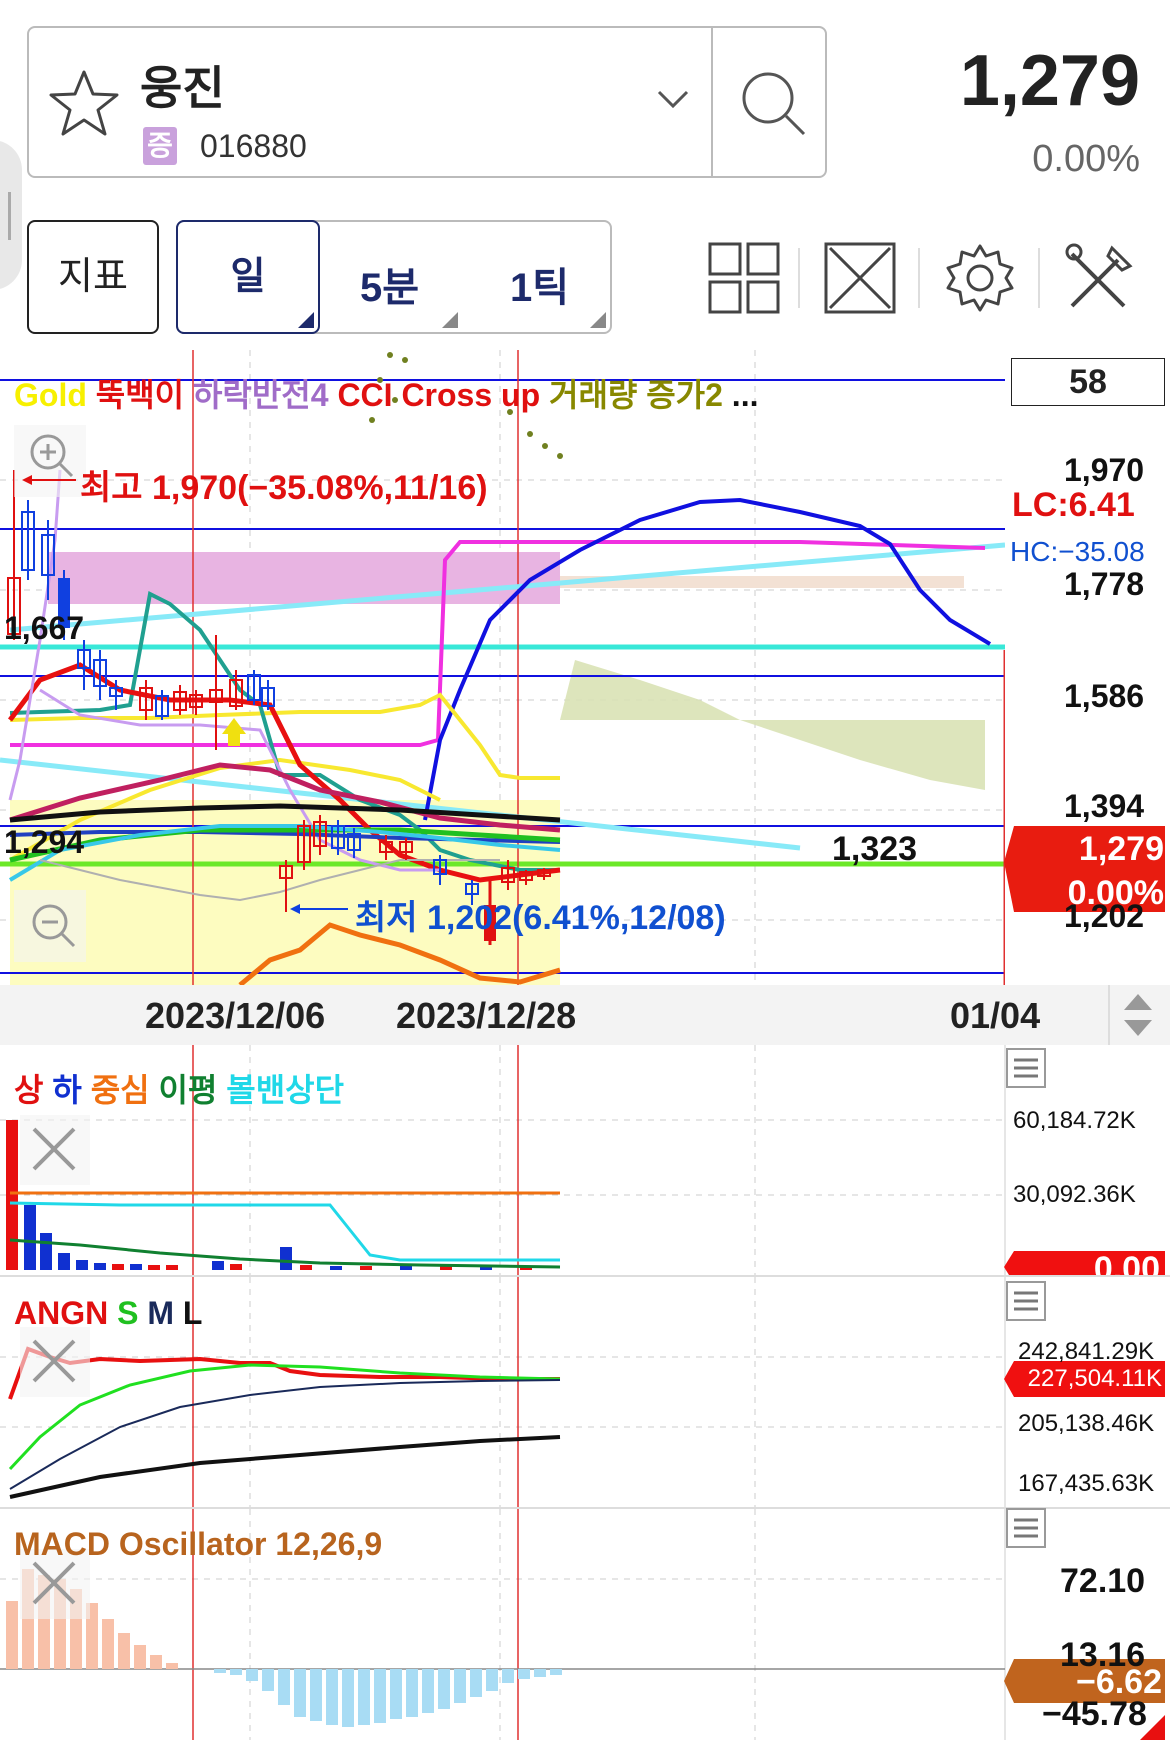 Image resolution: width=1170 pixels, height=1740 pixels. What do you see at coordinates (1074, 1120) in the screenshot?
I see `volume-y-tick: 60,184.72K` at bounding box center [1074, 1120].